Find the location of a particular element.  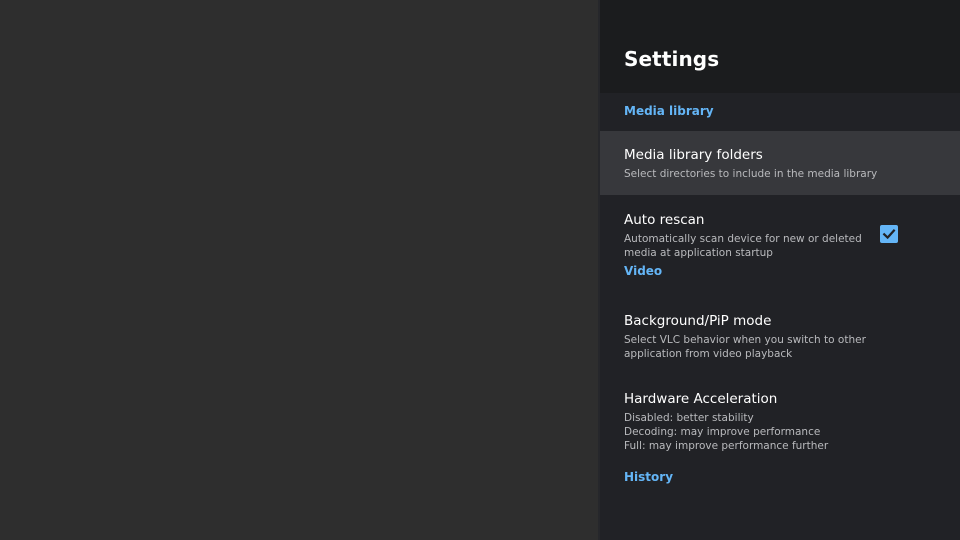

pref-title: Background/PiP mode is located at coordinates (698, 321).